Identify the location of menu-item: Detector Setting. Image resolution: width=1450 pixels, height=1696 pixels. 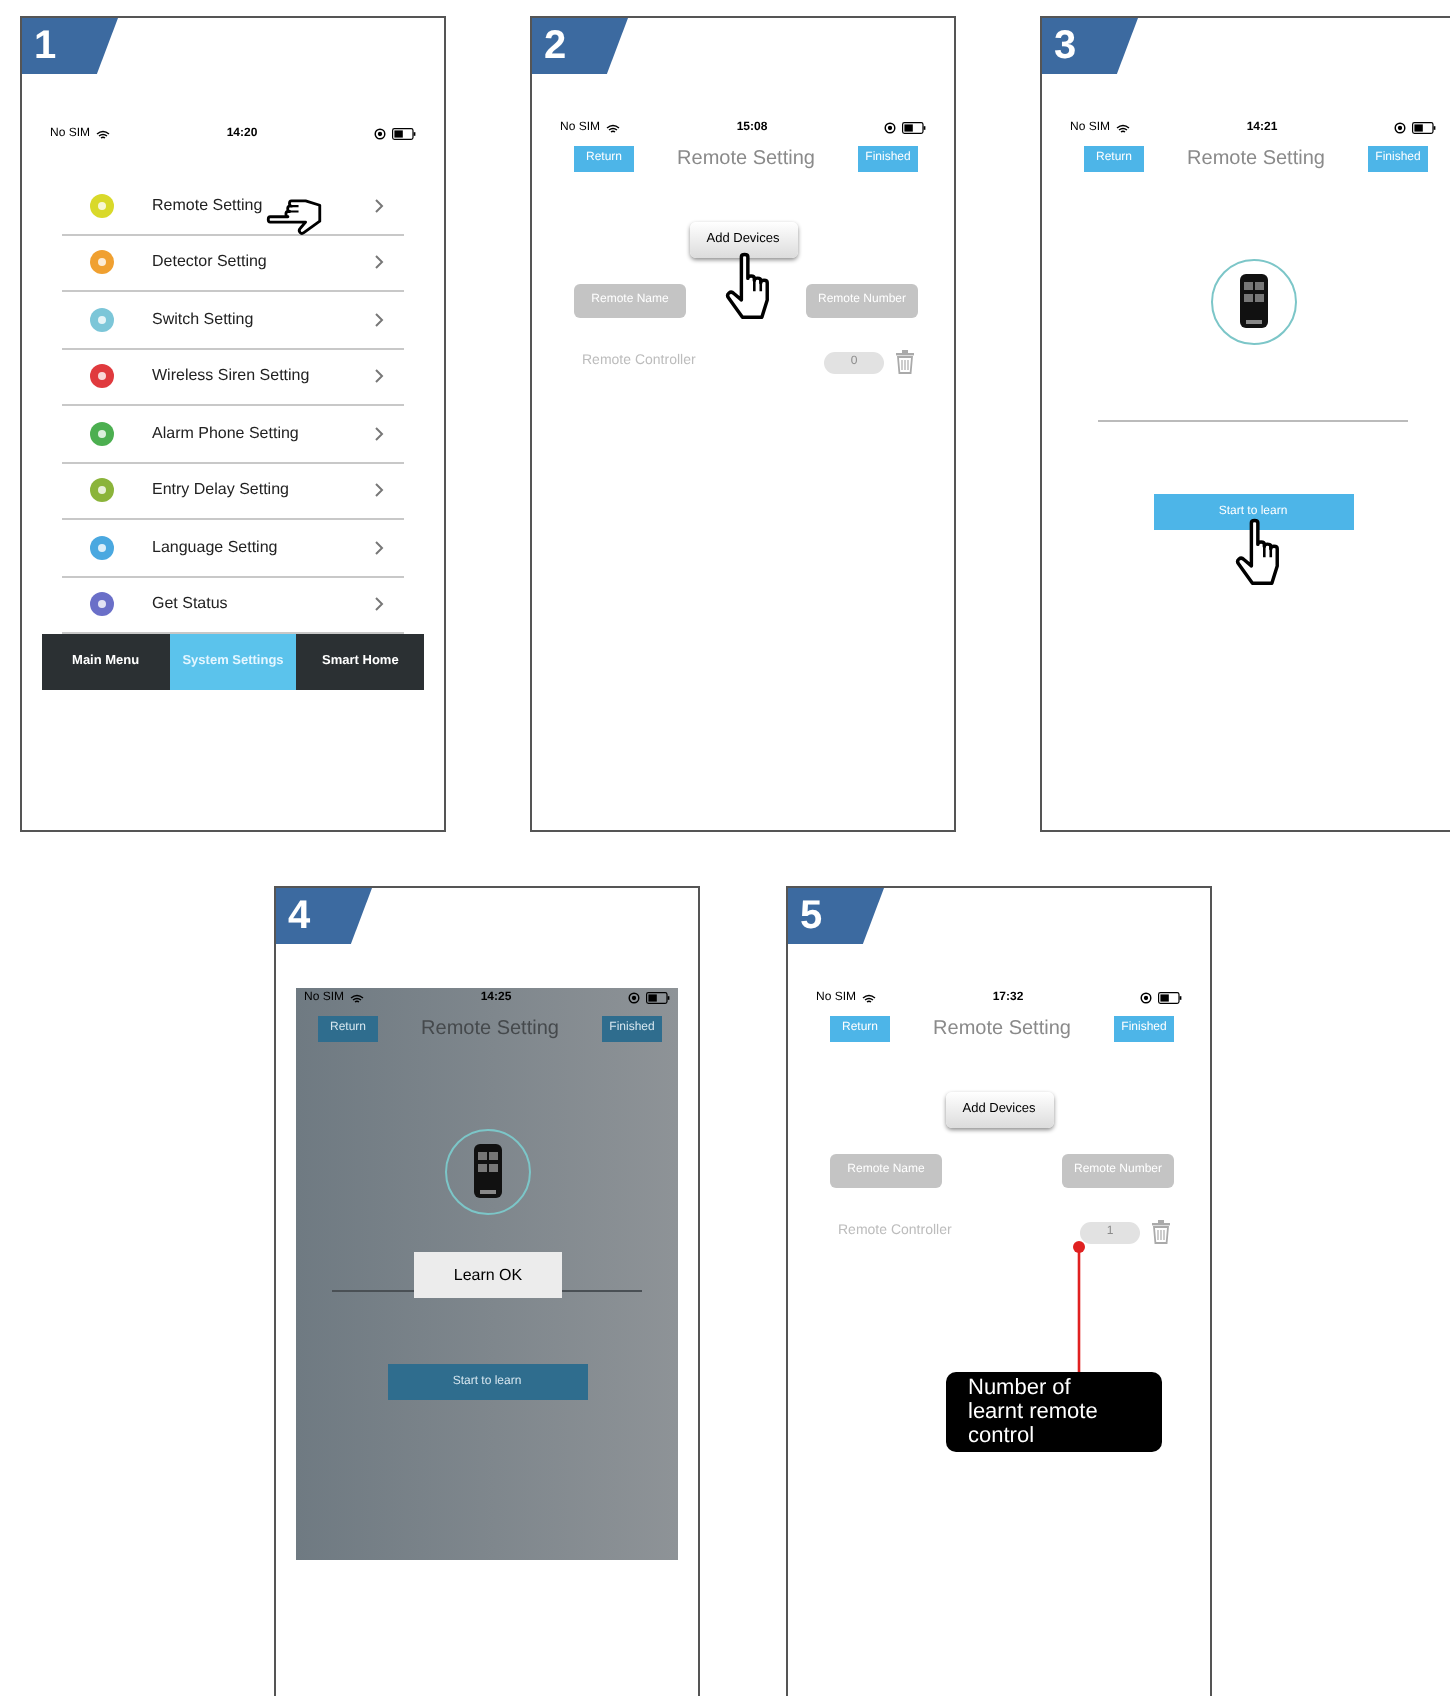
(233, 263).